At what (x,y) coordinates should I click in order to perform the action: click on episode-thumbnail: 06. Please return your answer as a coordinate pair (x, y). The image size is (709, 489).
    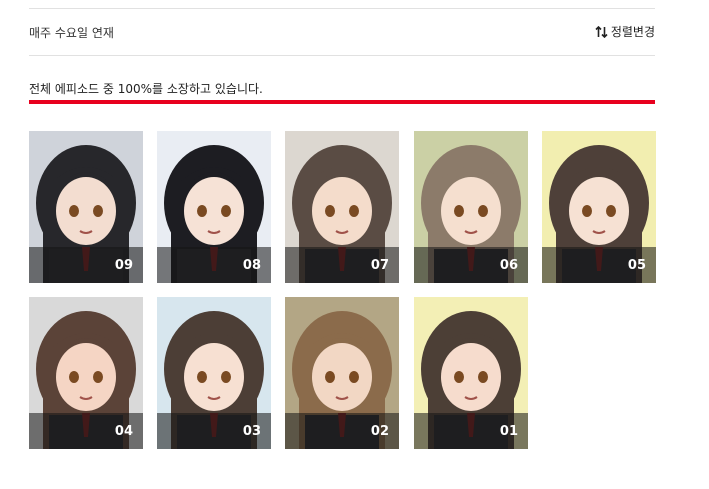
    Looking at the image, I should click on (471, 207).